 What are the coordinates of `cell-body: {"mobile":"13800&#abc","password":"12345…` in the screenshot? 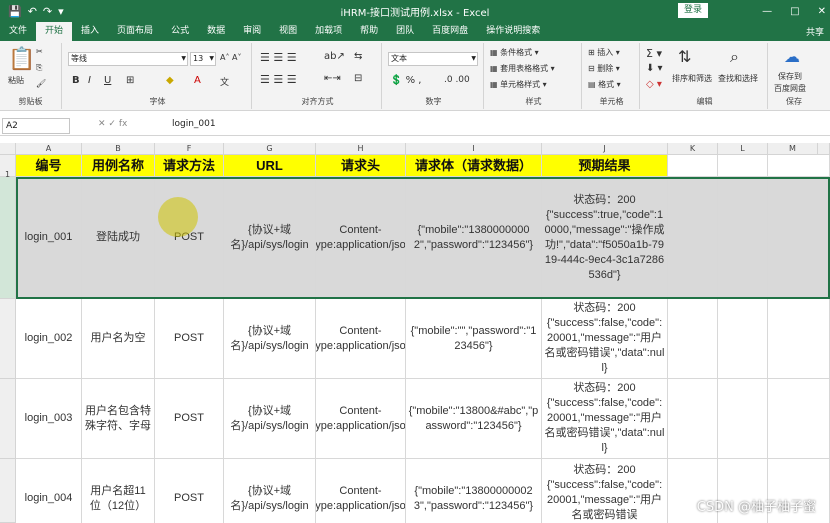 It's located at (474, 419).